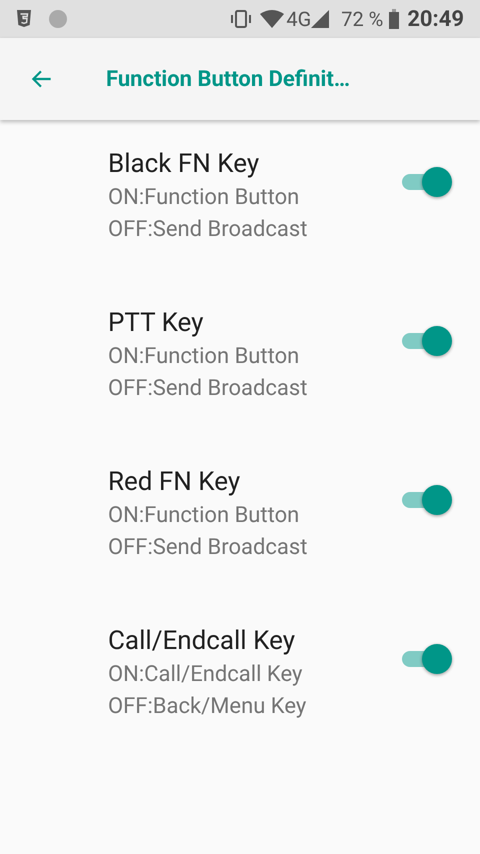 This screenshot has width=480, height=854. I want to click on vibrate-icon, so click(241, 19).